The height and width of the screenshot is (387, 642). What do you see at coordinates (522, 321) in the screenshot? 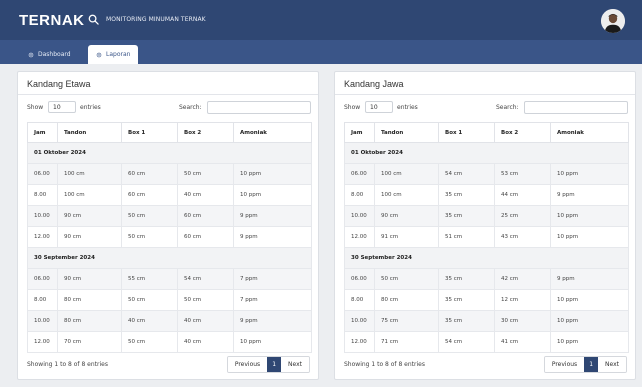
I see `cell-box2: 30 cm` at bounding box center [522, 321].